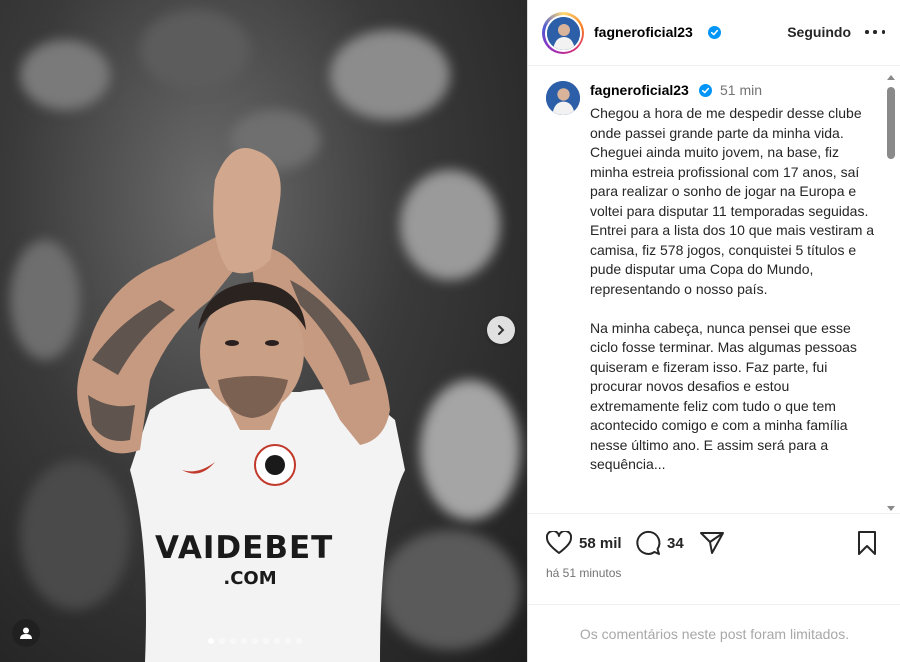  I want to click on post-header: fagneroficial23 Seguindo, so click(714, 33).